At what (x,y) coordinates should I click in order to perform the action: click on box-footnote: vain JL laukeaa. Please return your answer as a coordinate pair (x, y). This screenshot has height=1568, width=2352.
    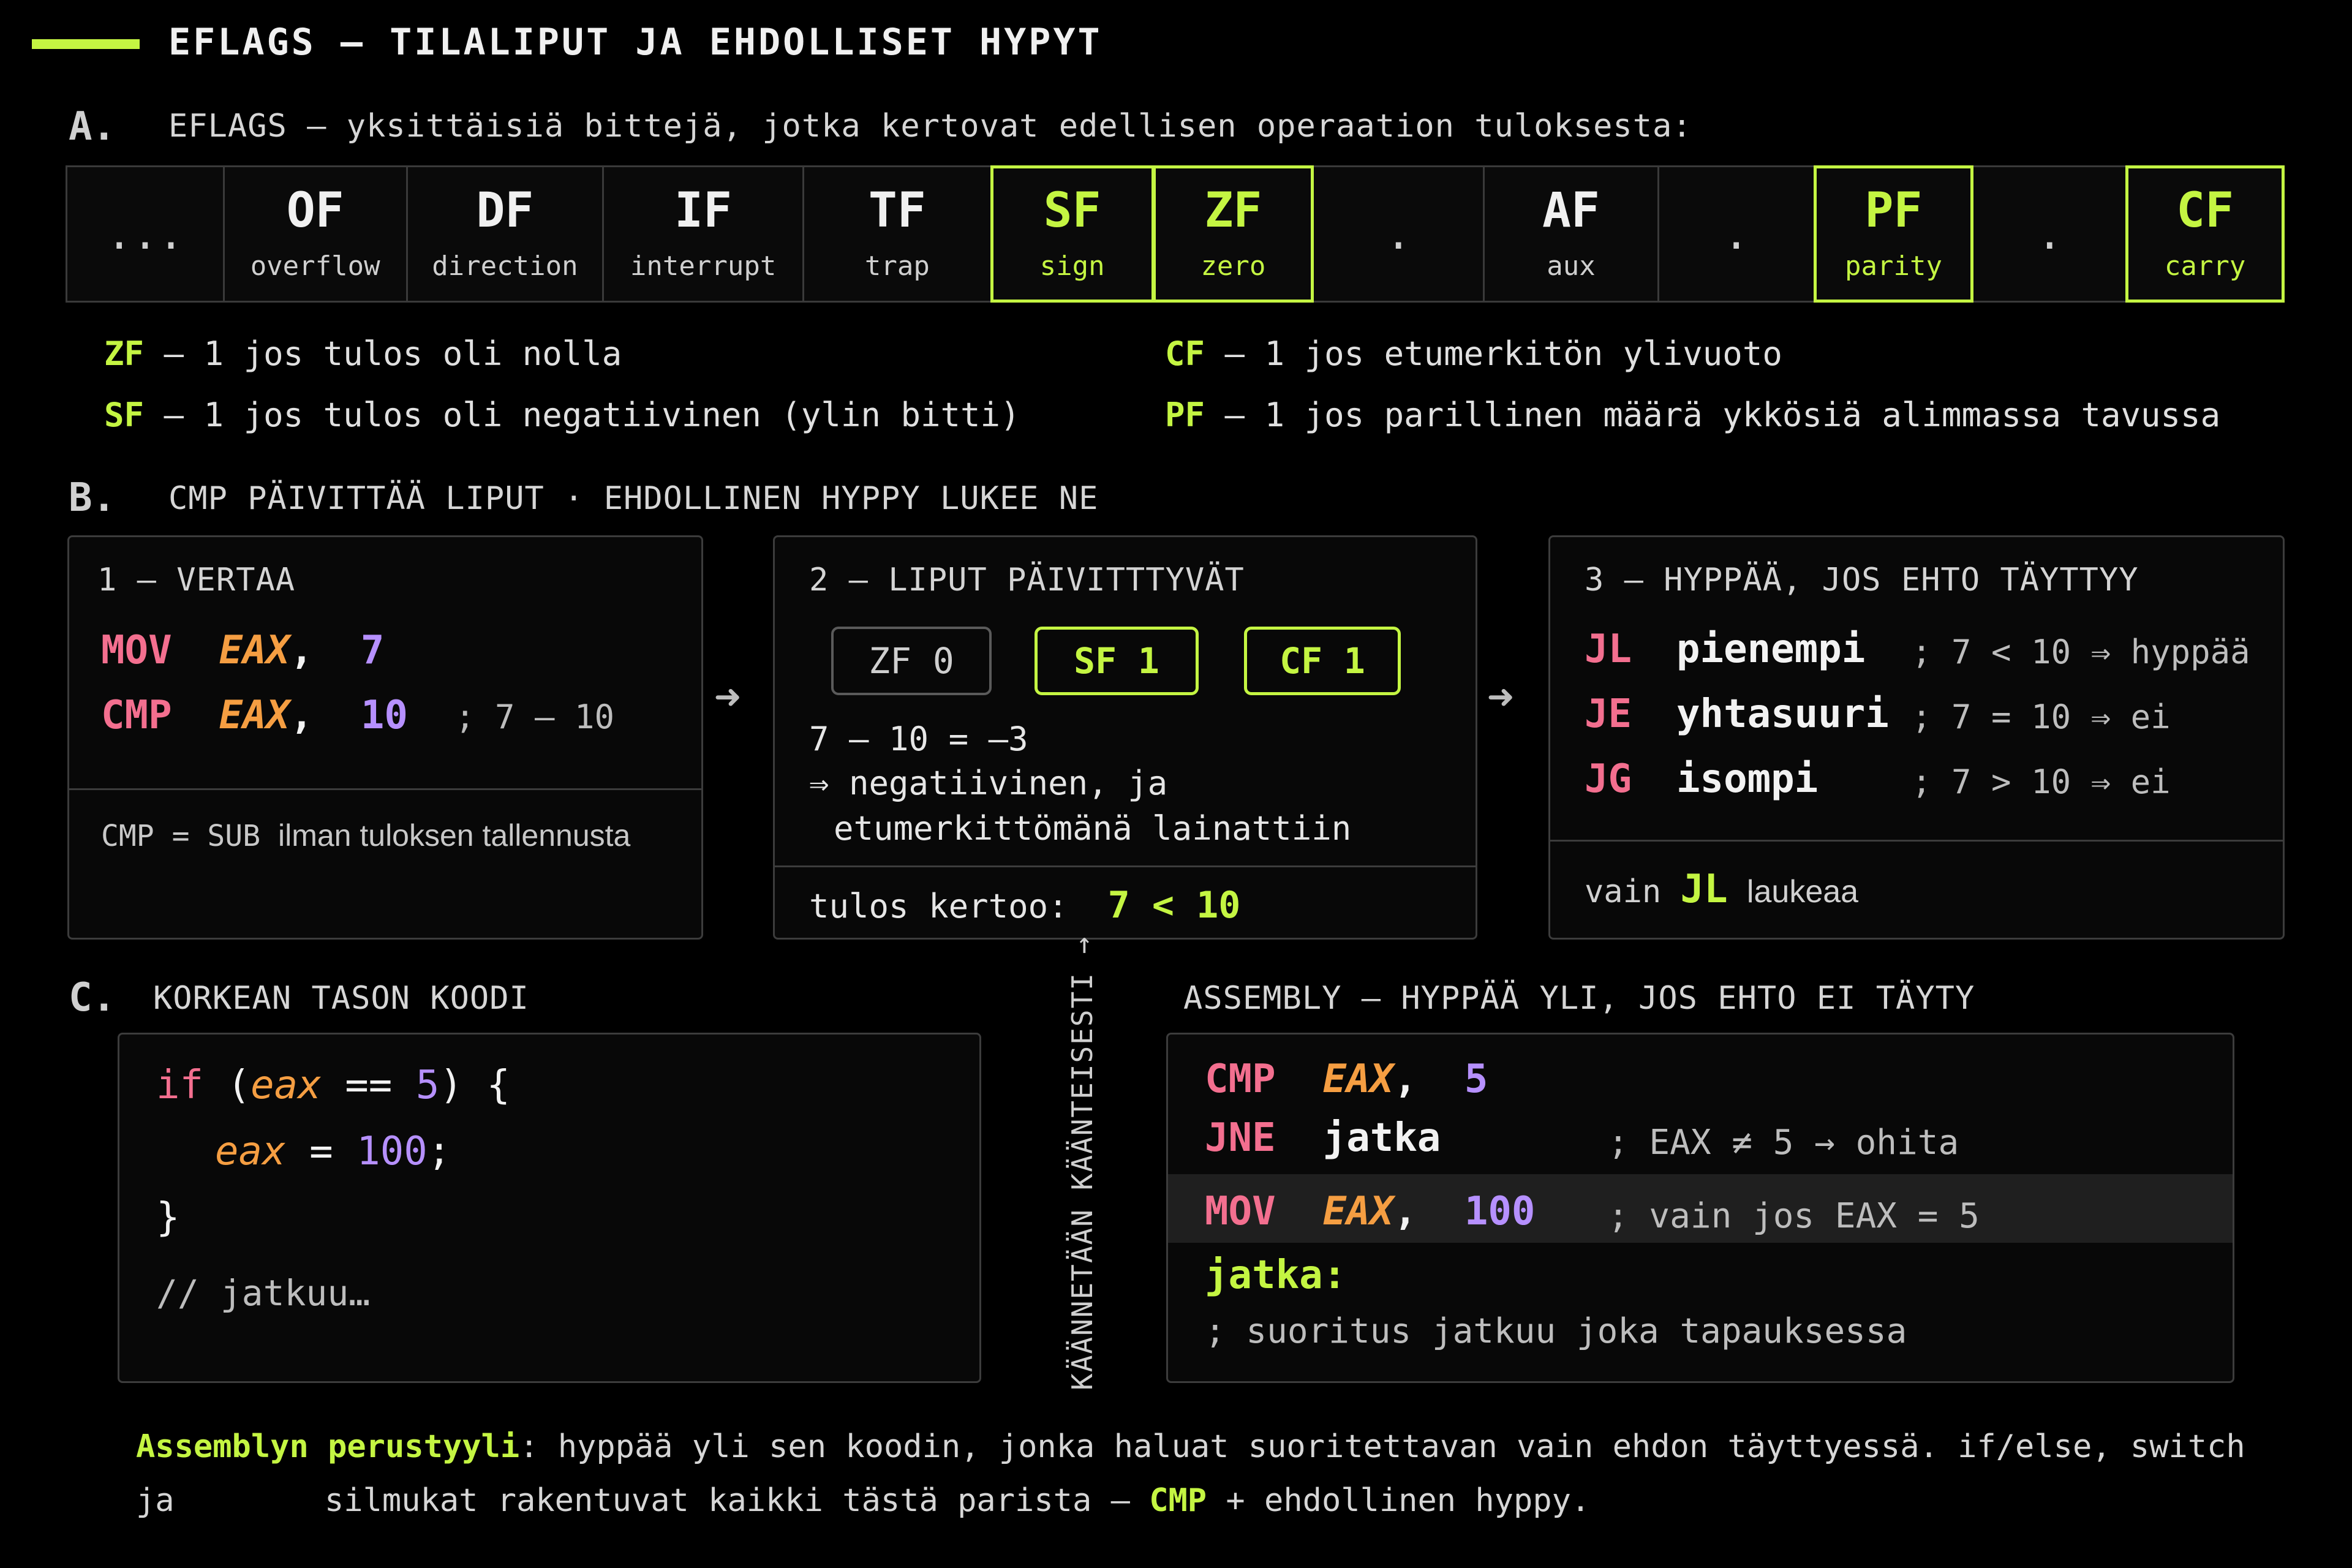
    Looking at the image, I should click on (1721, 889).